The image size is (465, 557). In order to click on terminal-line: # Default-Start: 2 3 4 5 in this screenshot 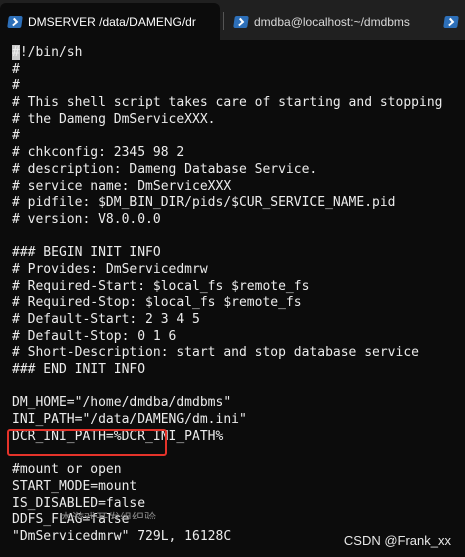, I will do `click(106, 319)`.